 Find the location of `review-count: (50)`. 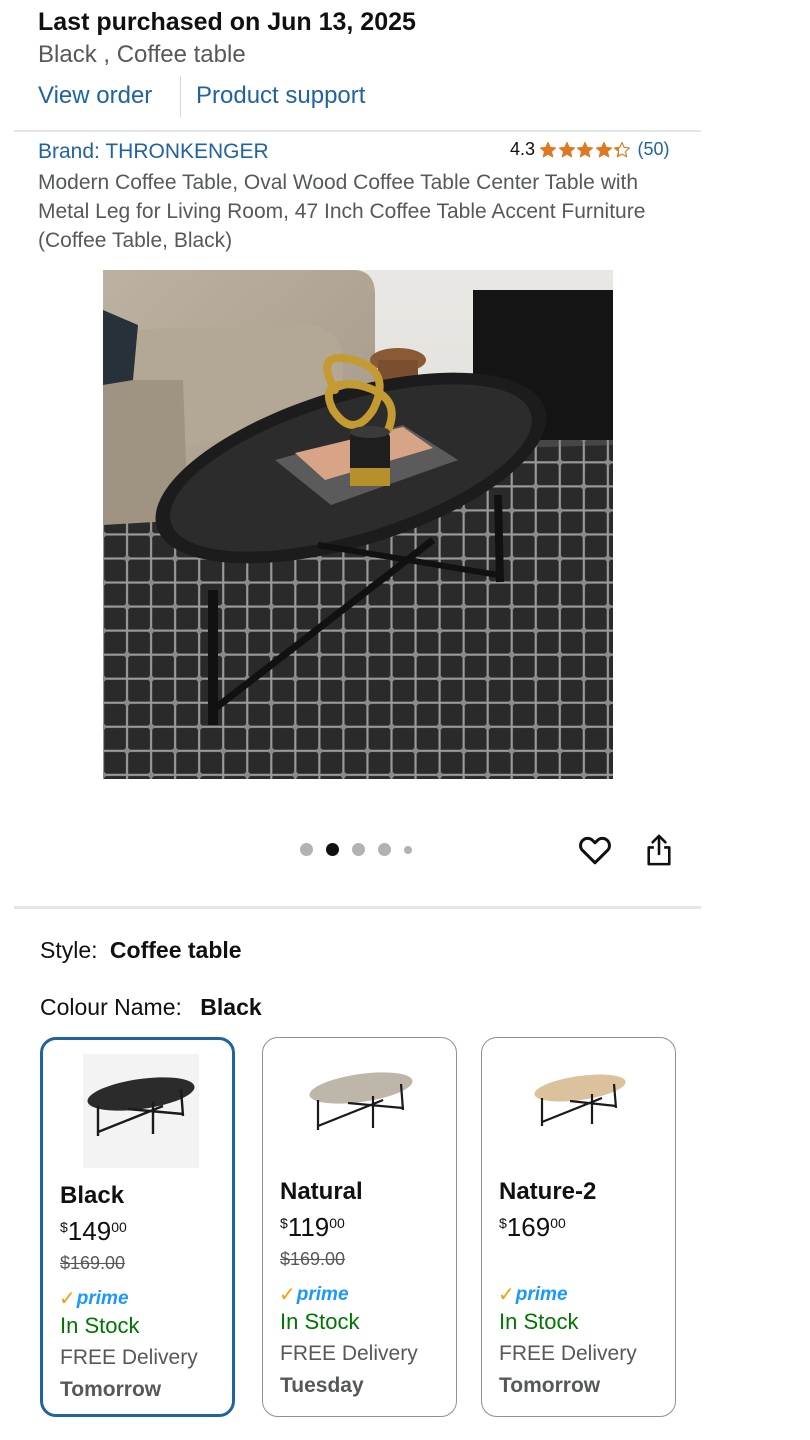

review-count: (50) is located at coordinates (654, 149).